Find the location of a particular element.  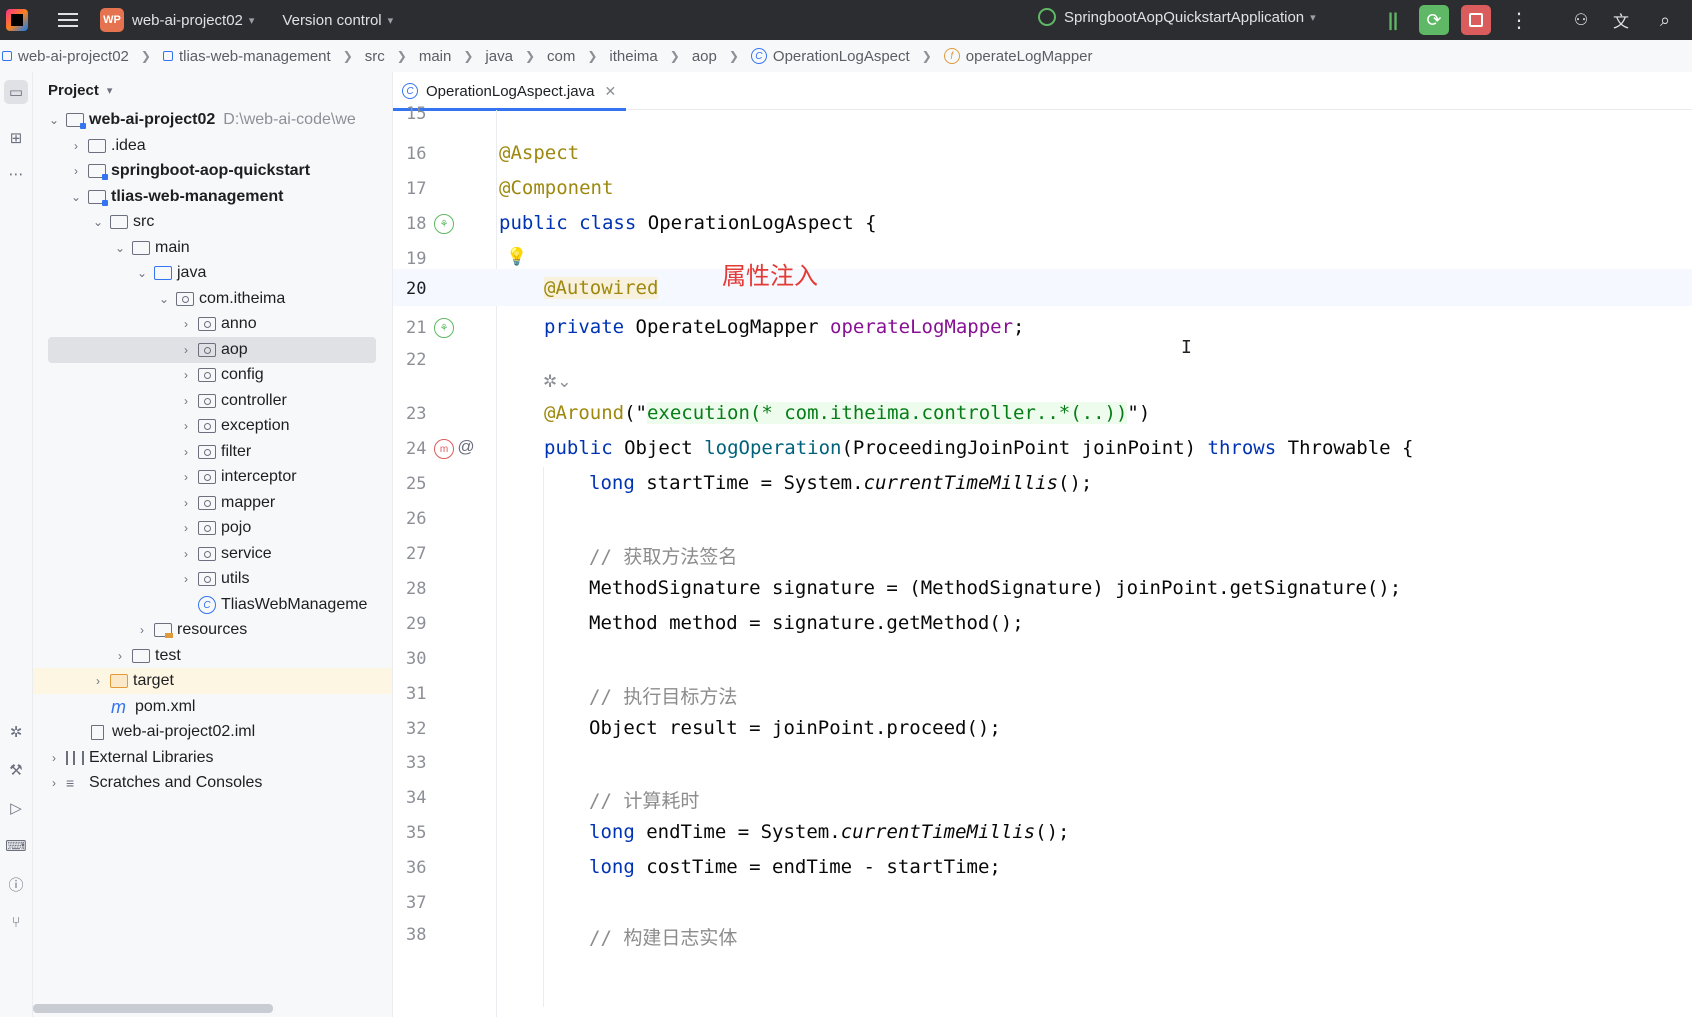

tree-item: › test is located at coordinates (212, 656).